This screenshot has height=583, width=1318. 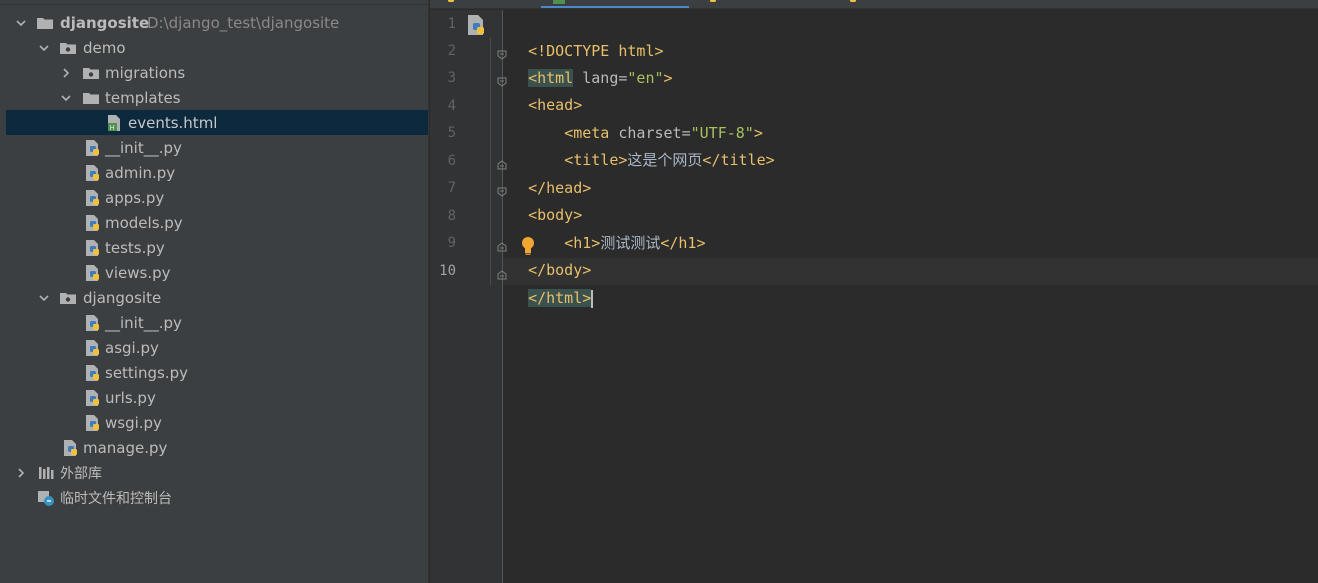 What do you see at coordinates (214, 322) in the screenshot?
I see `tree-row-site-init: __init__.py` at bounding box center [214, 322].